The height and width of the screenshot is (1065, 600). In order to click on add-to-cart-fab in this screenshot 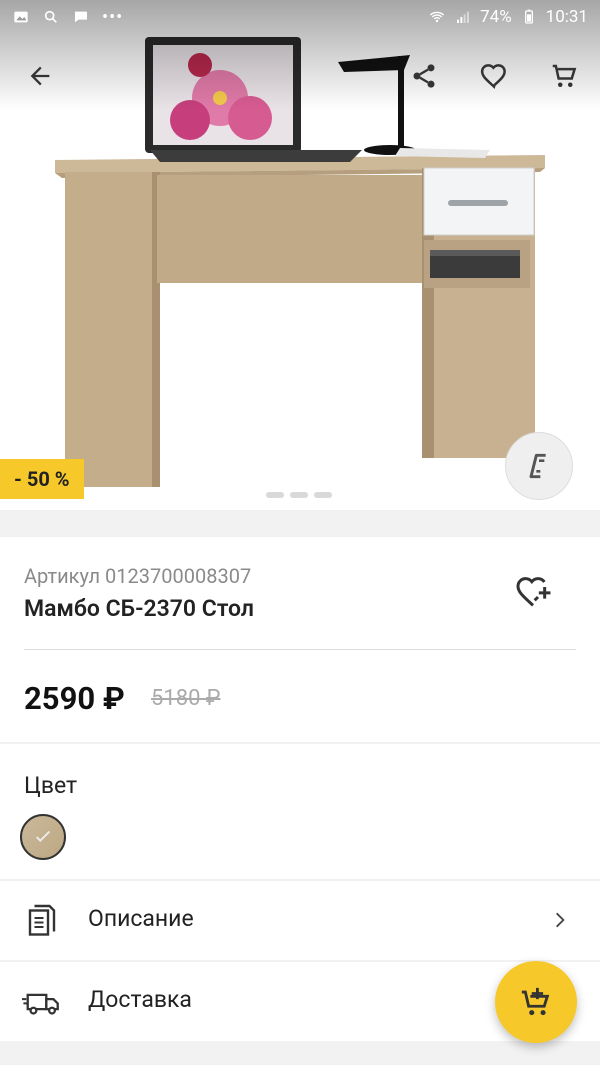, I will do `click(536, 1002)`.